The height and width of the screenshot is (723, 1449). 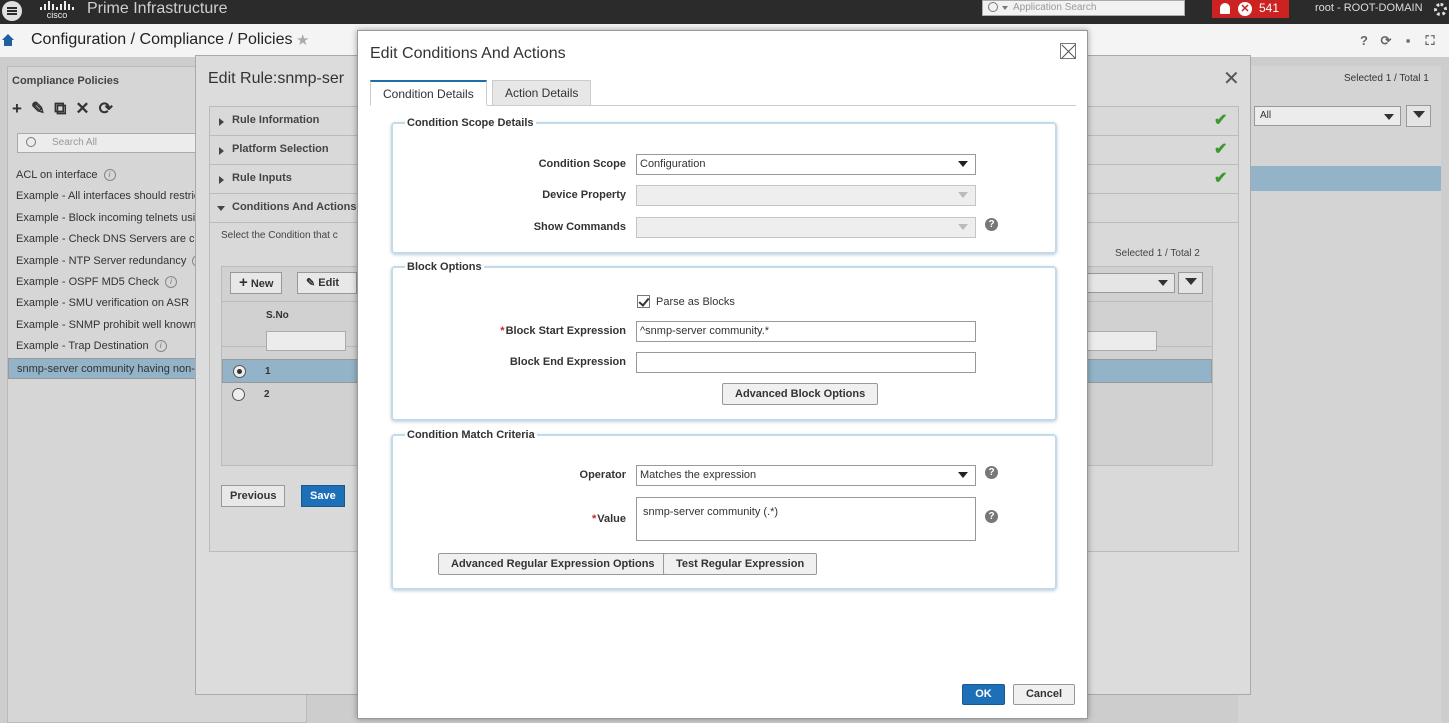 I want to click on condition-scope-label: Condition Scope, so click(x=582, y=164).